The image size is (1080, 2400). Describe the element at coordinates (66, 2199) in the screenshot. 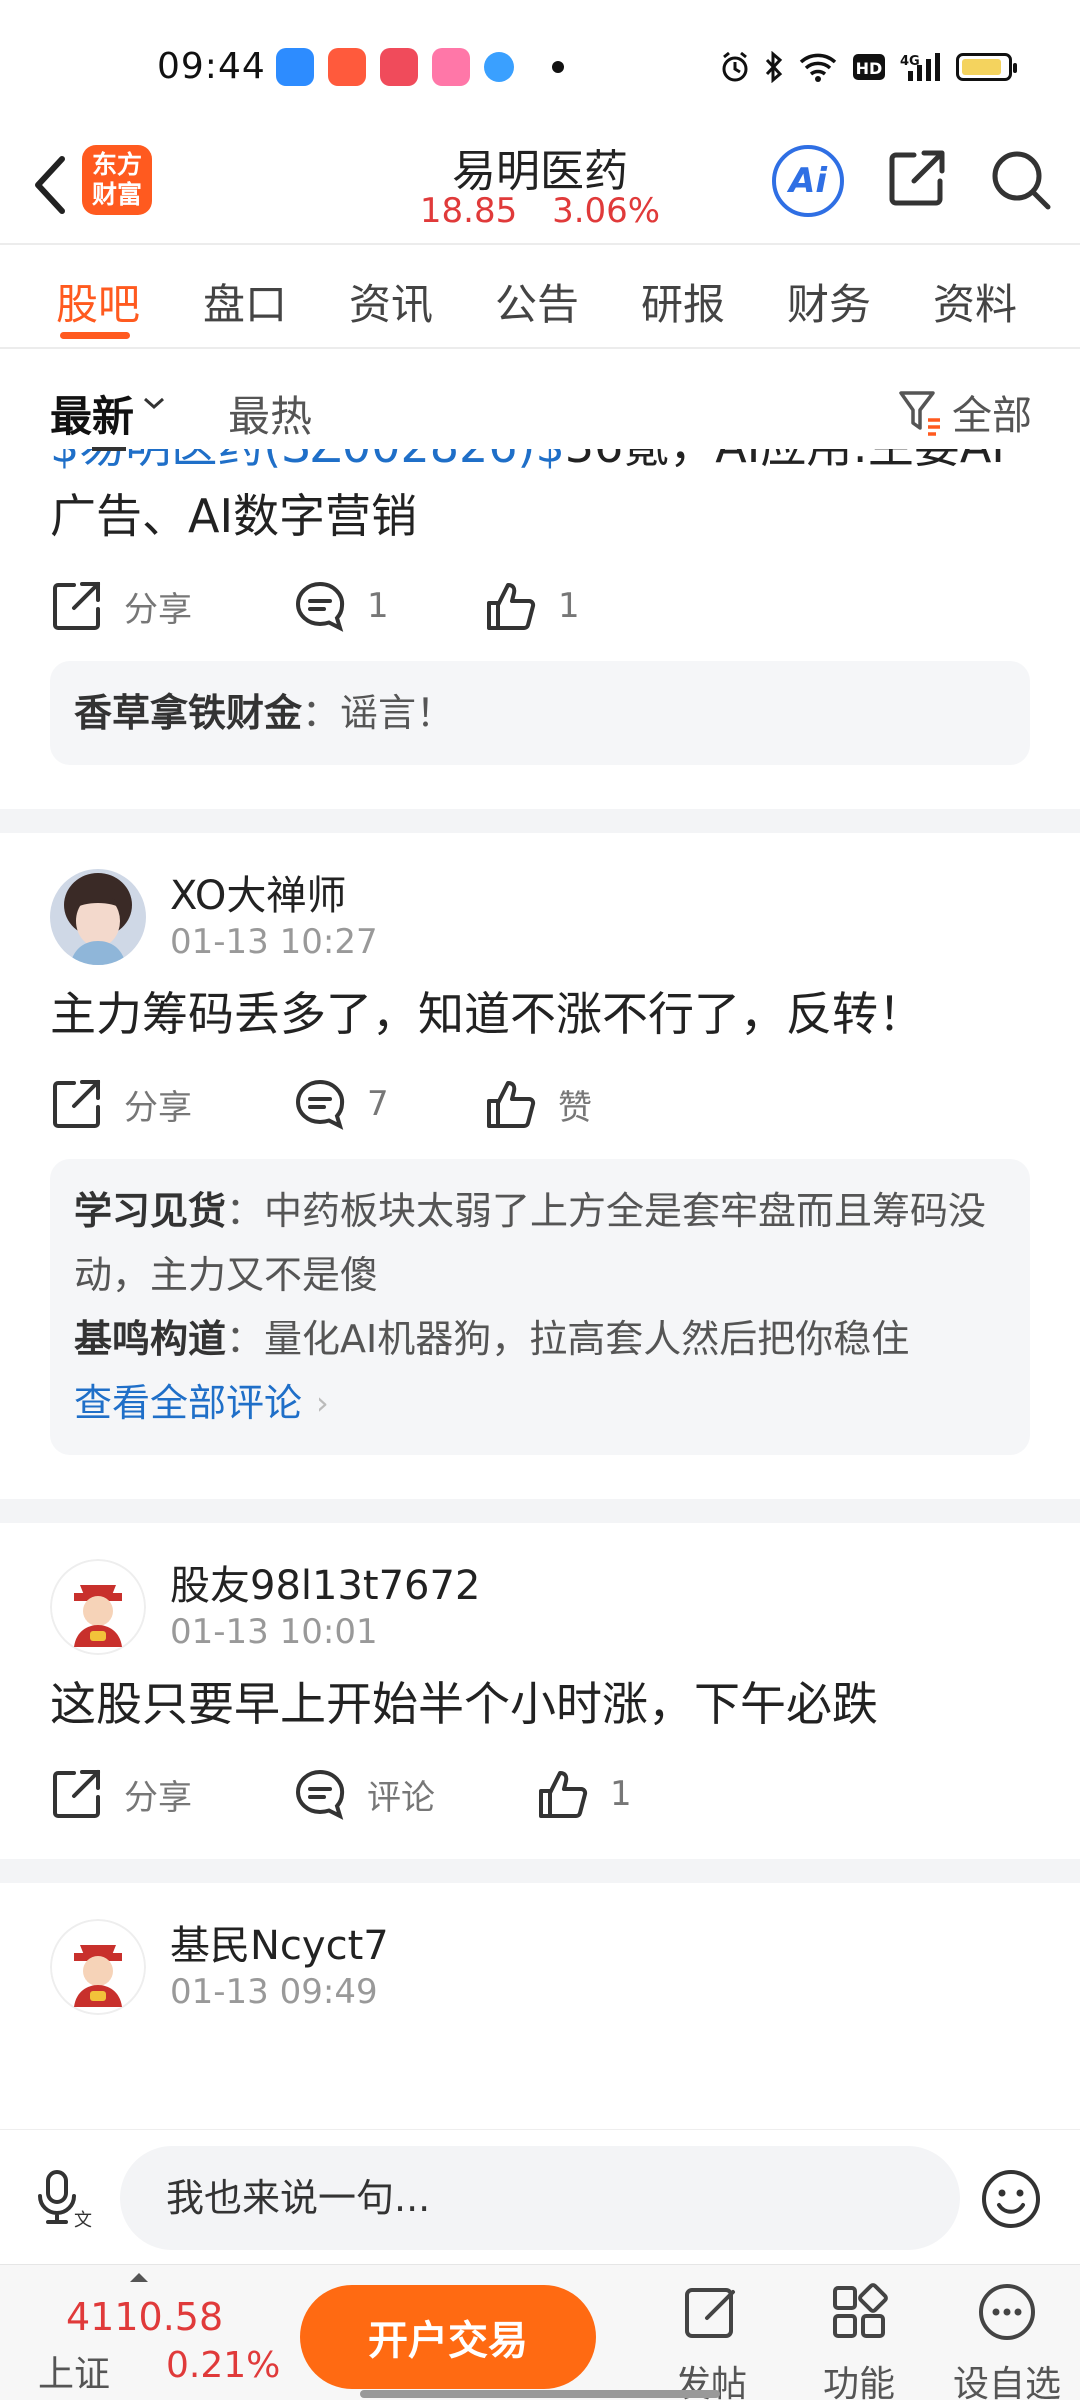

I see `voice-input-button: 文` at that location.